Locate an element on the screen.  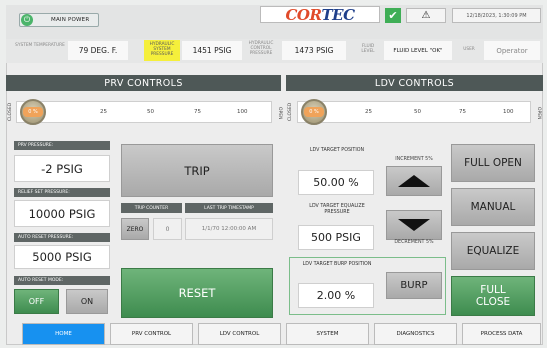
nav-ldv-control: LDV CONTROL is located at coordinates (239, 334).